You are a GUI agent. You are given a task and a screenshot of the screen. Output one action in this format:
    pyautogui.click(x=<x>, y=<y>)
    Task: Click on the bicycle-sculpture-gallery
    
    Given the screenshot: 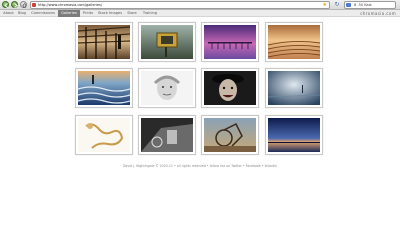 What is the action you would take?
    pyautogui.click(x=230, y=135)
    